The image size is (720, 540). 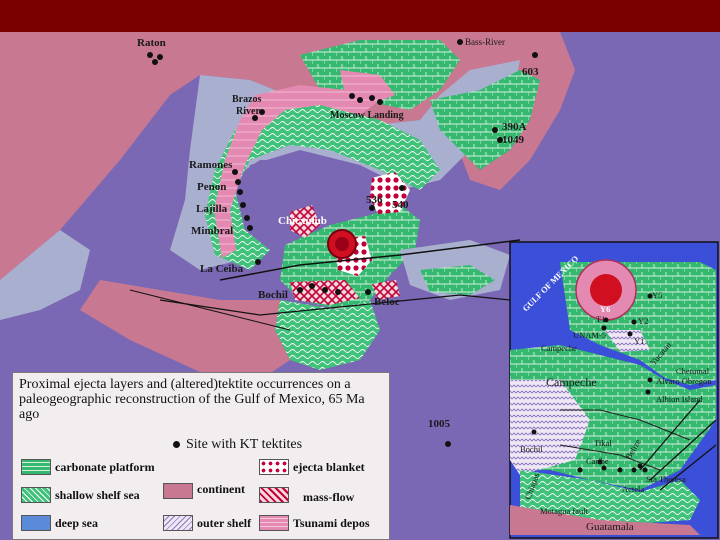 What do you see at coordinates (342, 244) in the screenshot?
I see `chicxulub-crater-core` at bounding box center [342, 244].